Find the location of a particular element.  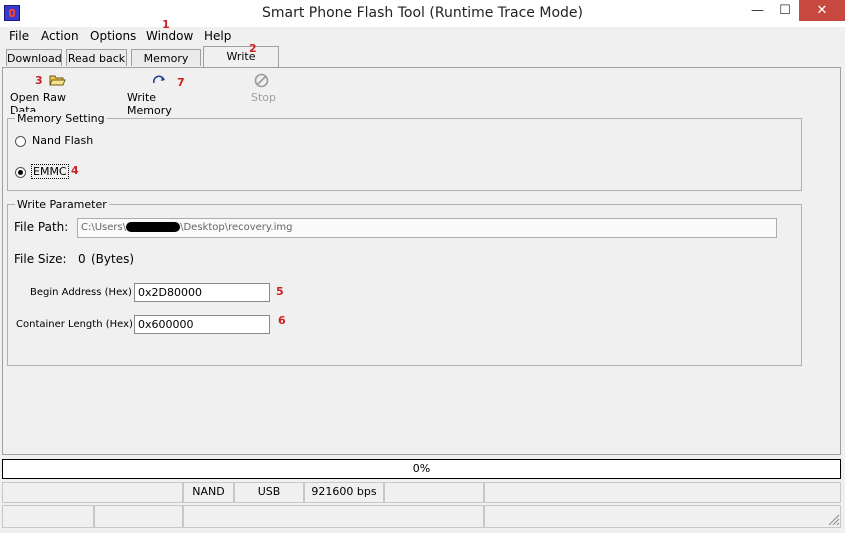

minimize-button: — is located at coordinates (757, 10).